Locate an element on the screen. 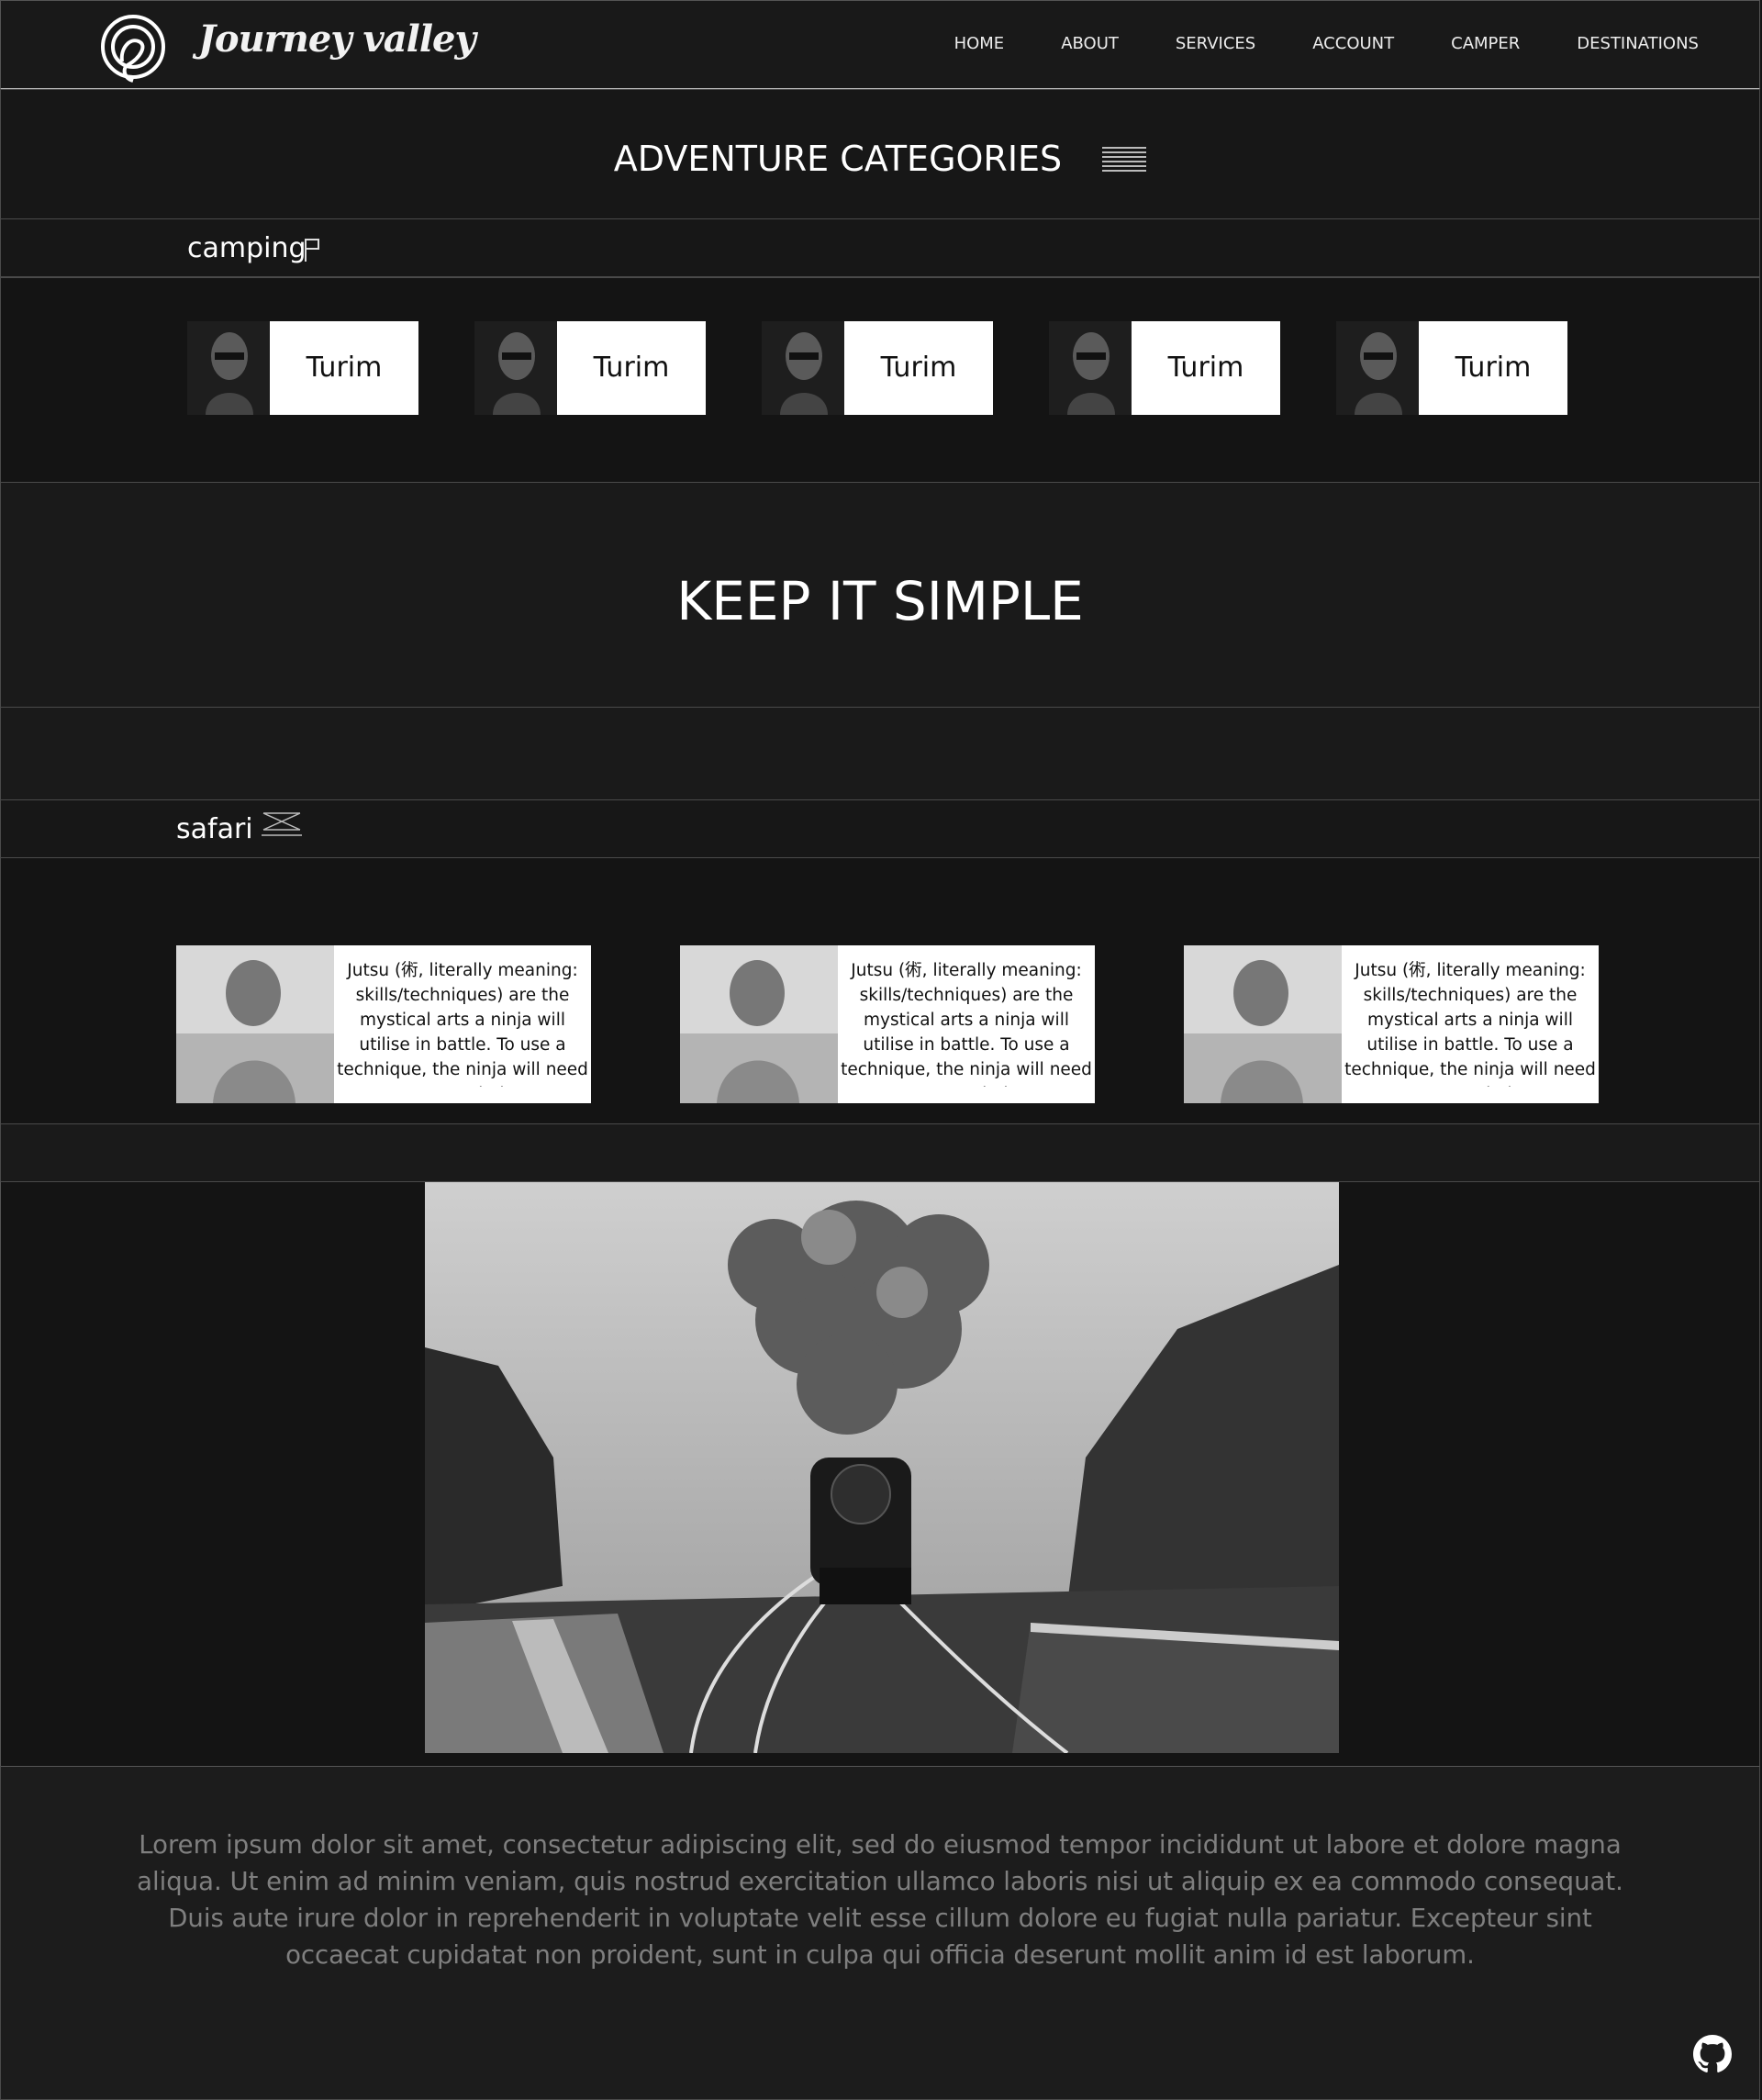 The height and width of the screenshot is (2100, 1762). flag-icon is located at coordinates (312, 251).